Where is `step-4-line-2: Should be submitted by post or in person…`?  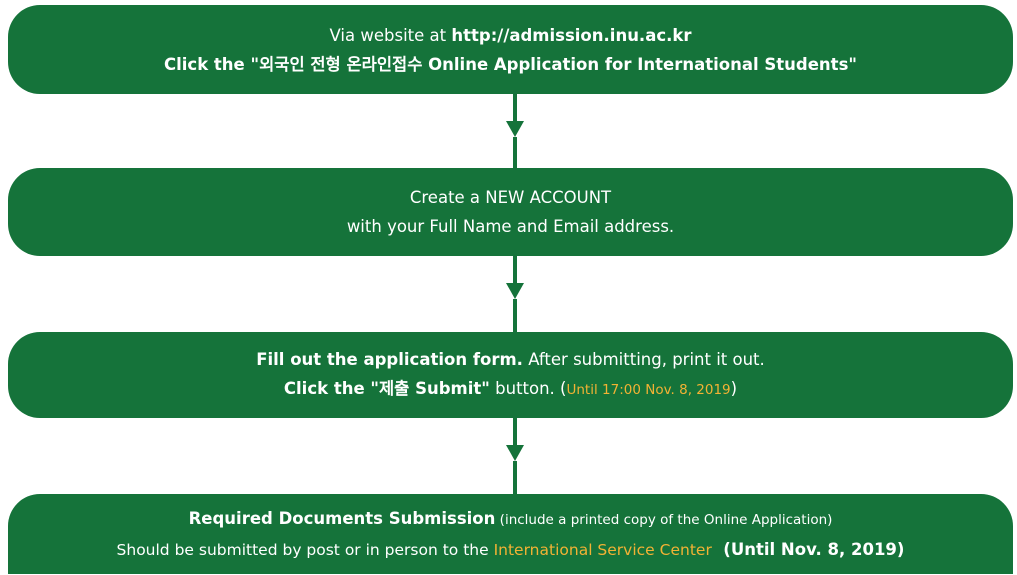
step-4-line-2: Should be submitted by post or in person… is located at coordinates (511, 550).